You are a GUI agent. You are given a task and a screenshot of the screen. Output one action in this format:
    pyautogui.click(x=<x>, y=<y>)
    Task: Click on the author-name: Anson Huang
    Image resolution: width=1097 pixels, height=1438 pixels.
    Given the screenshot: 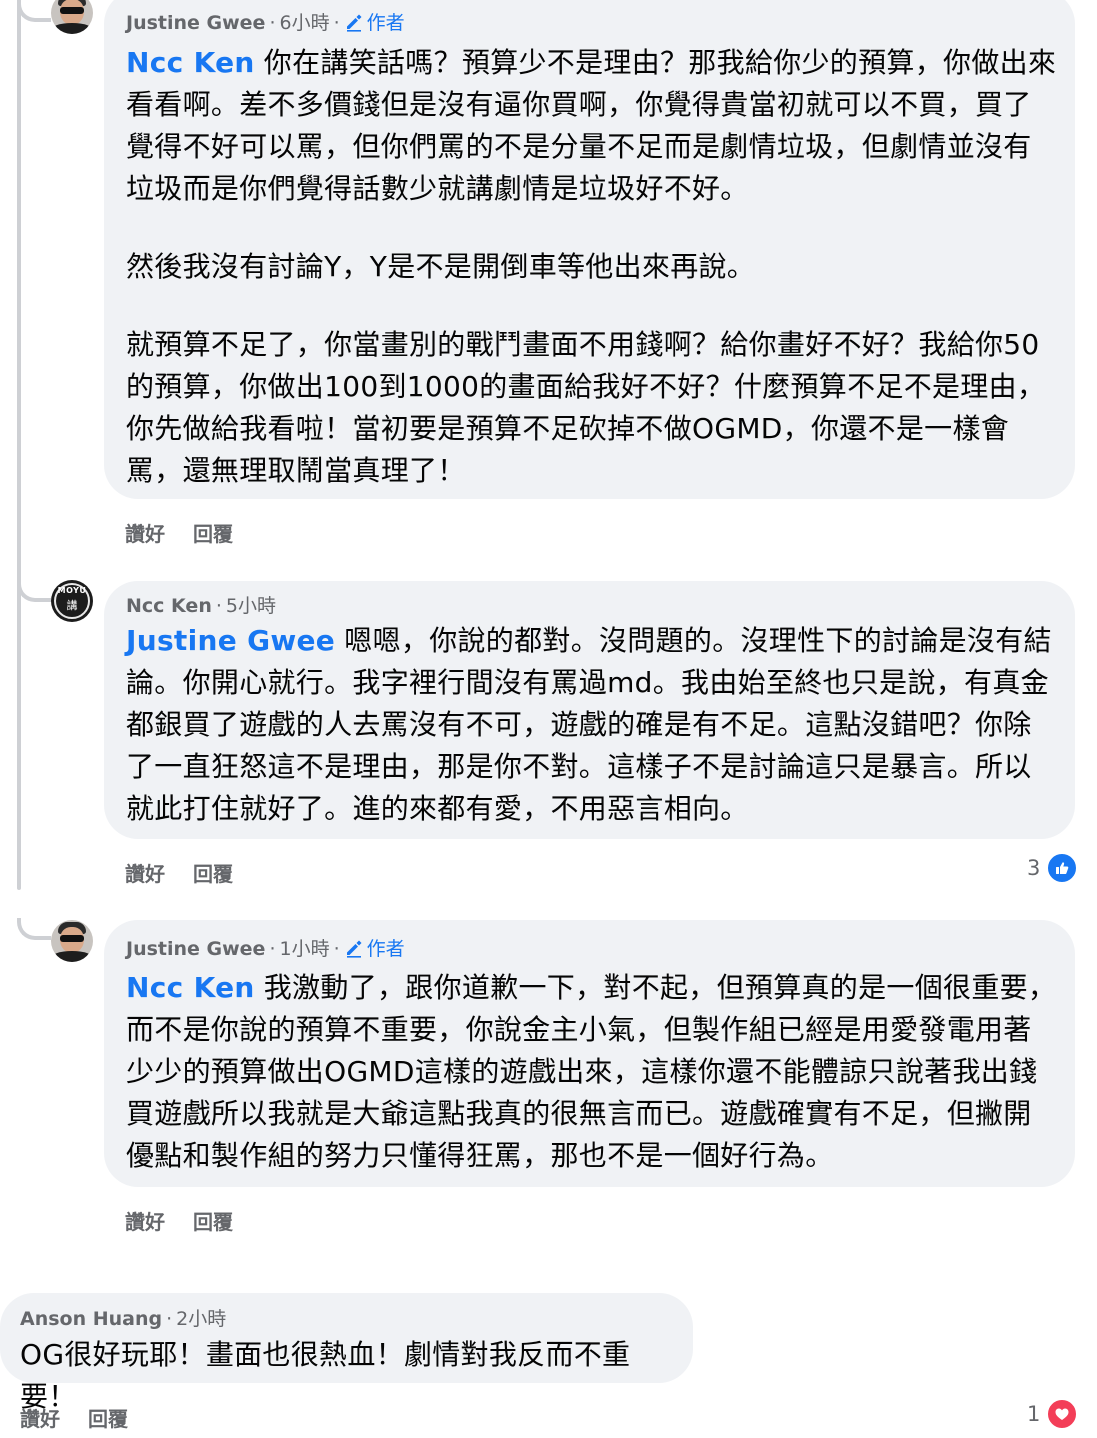 What is the action you would take?
    pyautogui.click(x=91, y=1319)
    